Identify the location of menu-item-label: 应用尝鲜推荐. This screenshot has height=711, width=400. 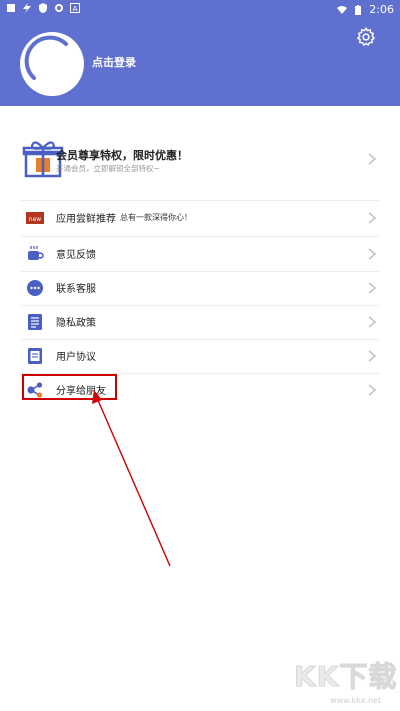
(86, 219).